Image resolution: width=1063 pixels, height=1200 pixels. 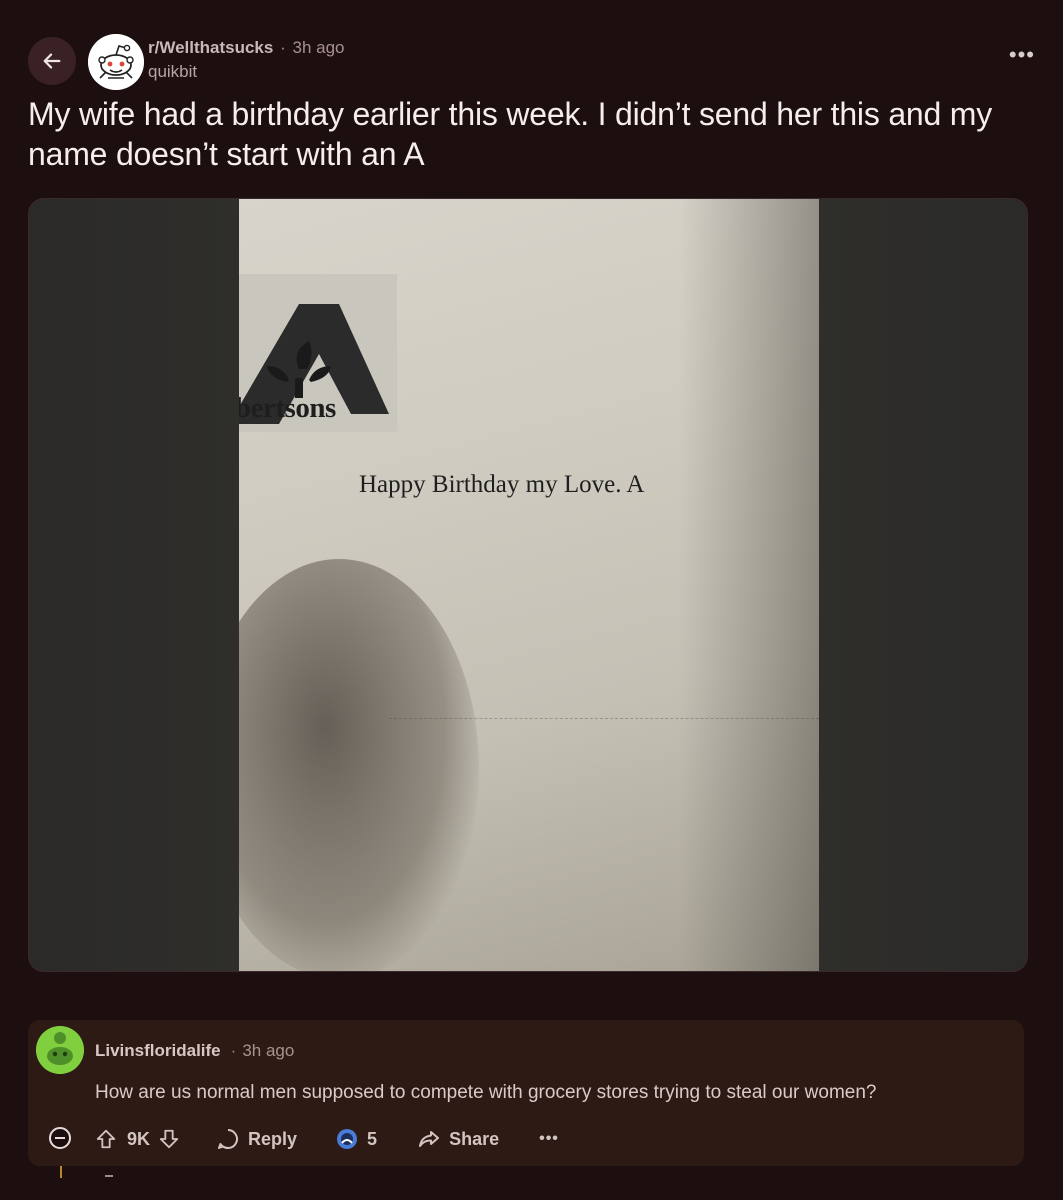 What do you see at coordinates (549, 1139) in the screenshot?
I see `comment-more-button: •••` at bounding box center [549, 1139].